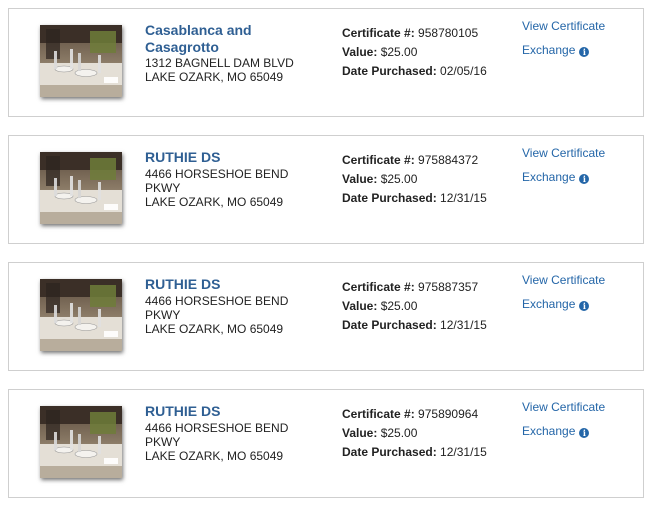 The width and height of the screenshot is (654, 511). Describe the element at coordinates (448, 287) in the screenshot. I see `certificate-number-value: 975887357` at that location.